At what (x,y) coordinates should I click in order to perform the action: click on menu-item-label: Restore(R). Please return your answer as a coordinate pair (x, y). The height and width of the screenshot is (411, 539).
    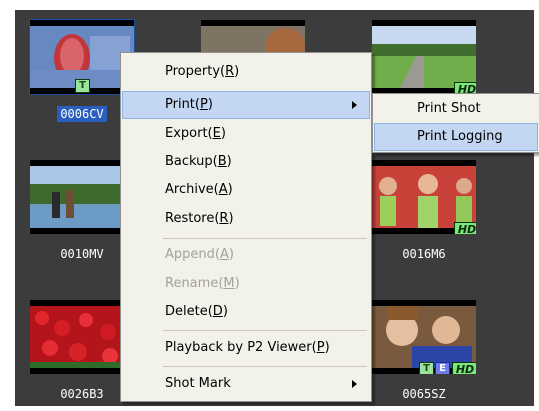
    Looking at the image, I should click on (199, 218).